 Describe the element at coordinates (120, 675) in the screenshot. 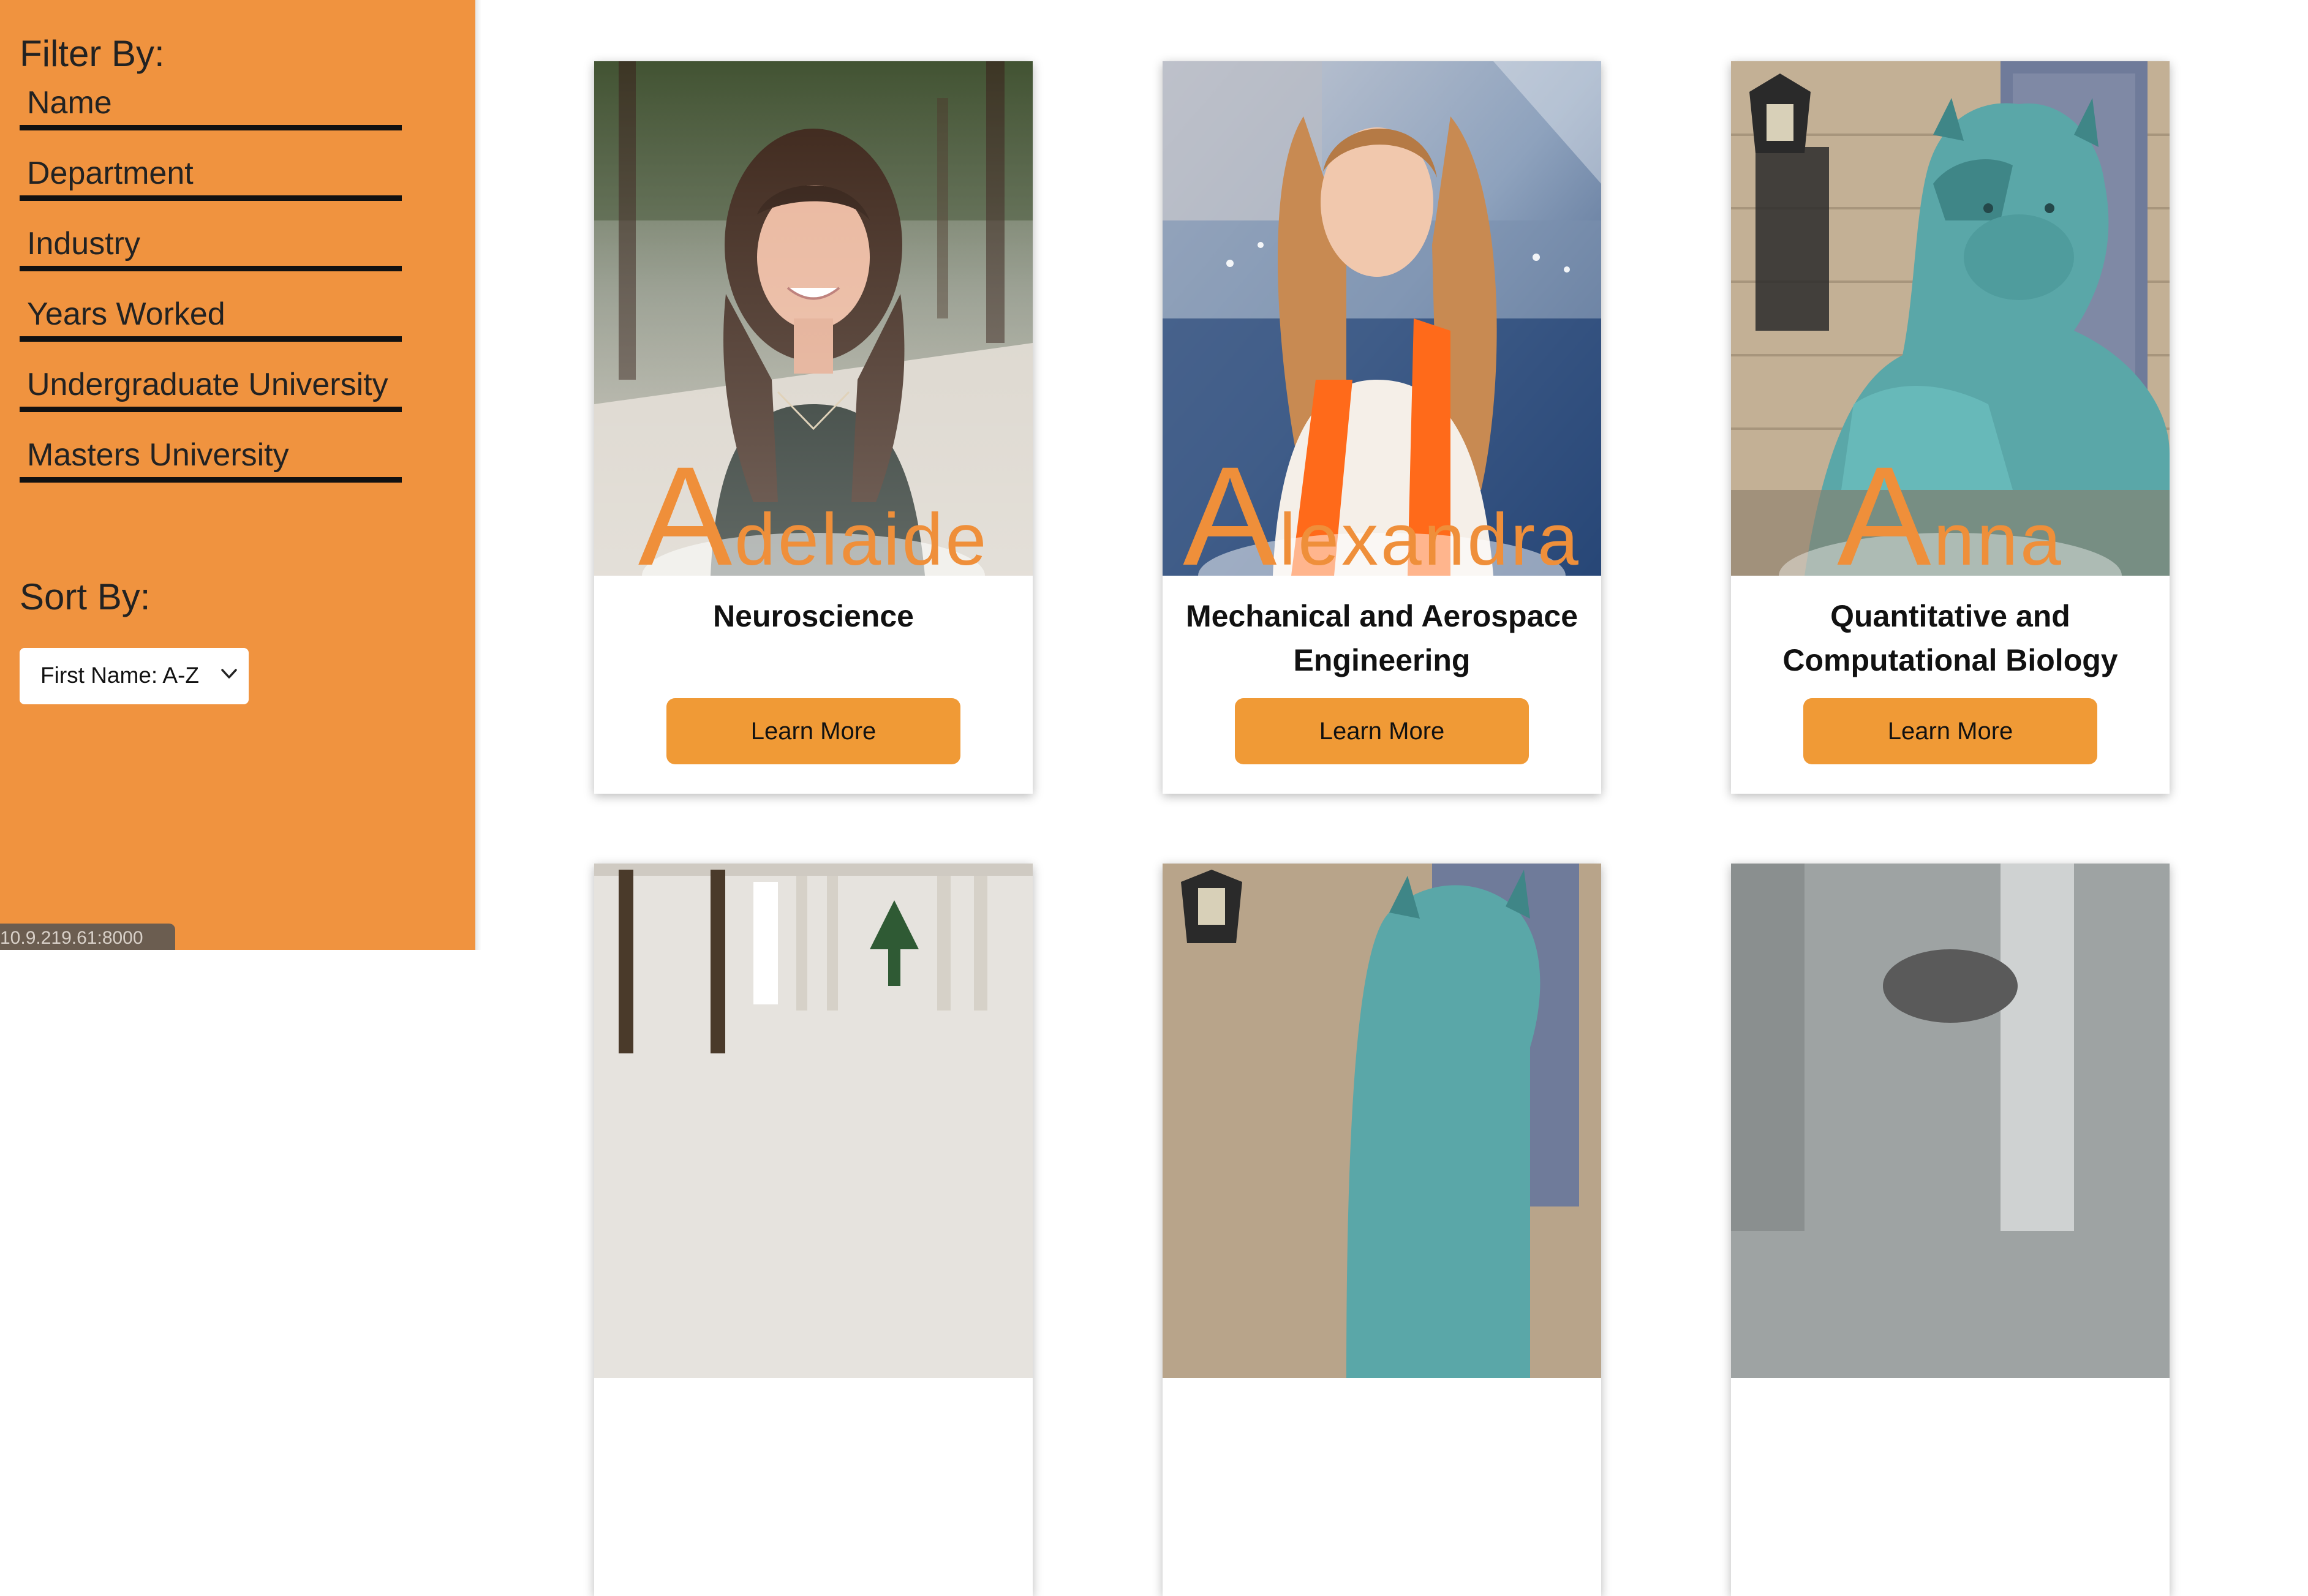

I see `sort-selected-value: First Name: A-Z` at that location.